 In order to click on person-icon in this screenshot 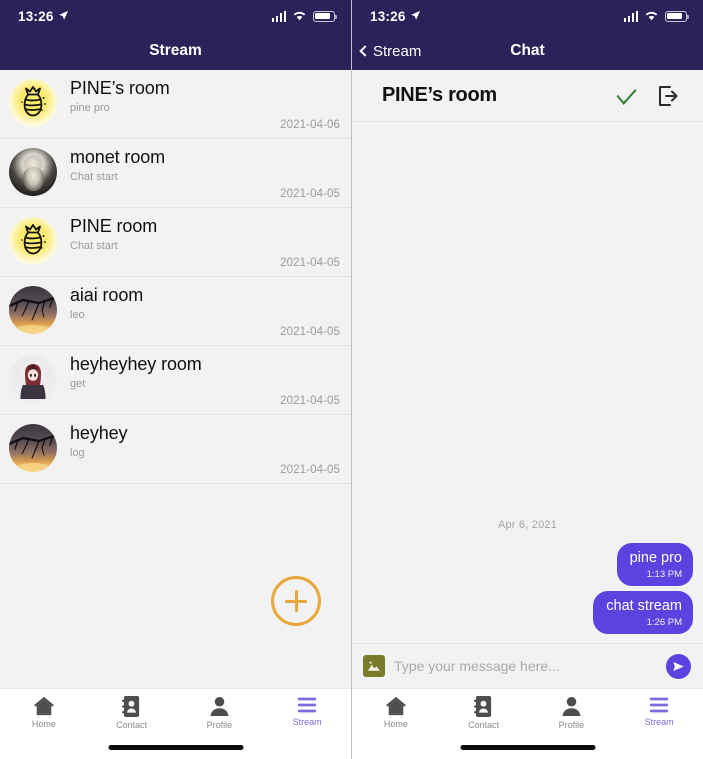, I will do `click(219, 706)`.